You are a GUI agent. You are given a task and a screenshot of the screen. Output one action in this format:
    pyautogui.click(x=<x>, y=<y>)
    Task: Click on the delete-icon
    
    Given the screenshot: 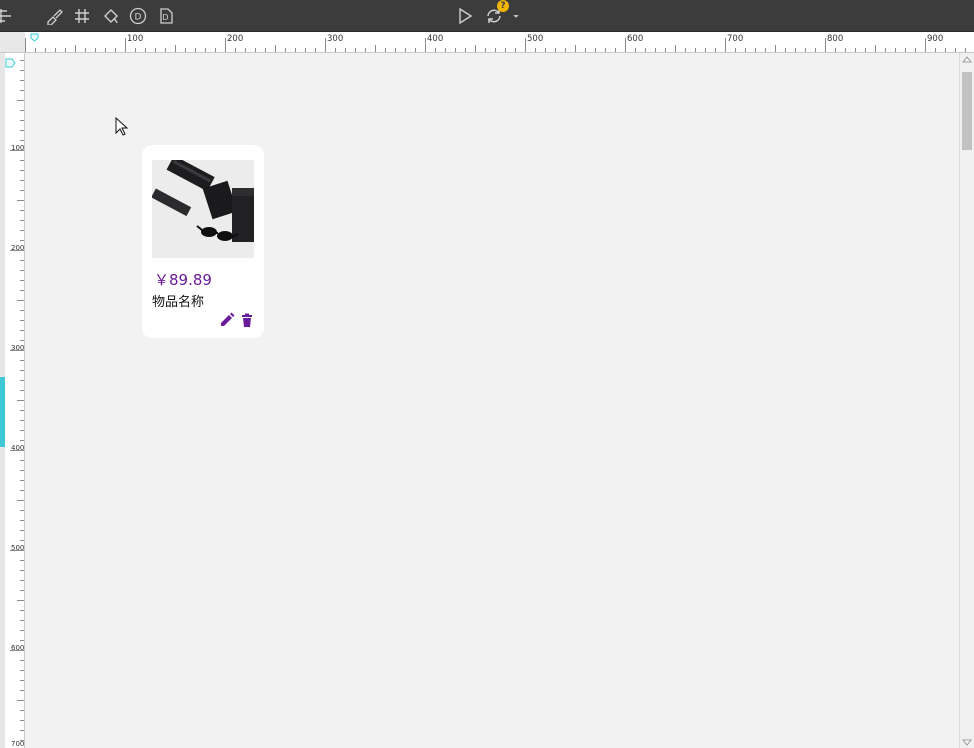 What is the action you would take?
    pyautogui.click(x=247, y=321)
    